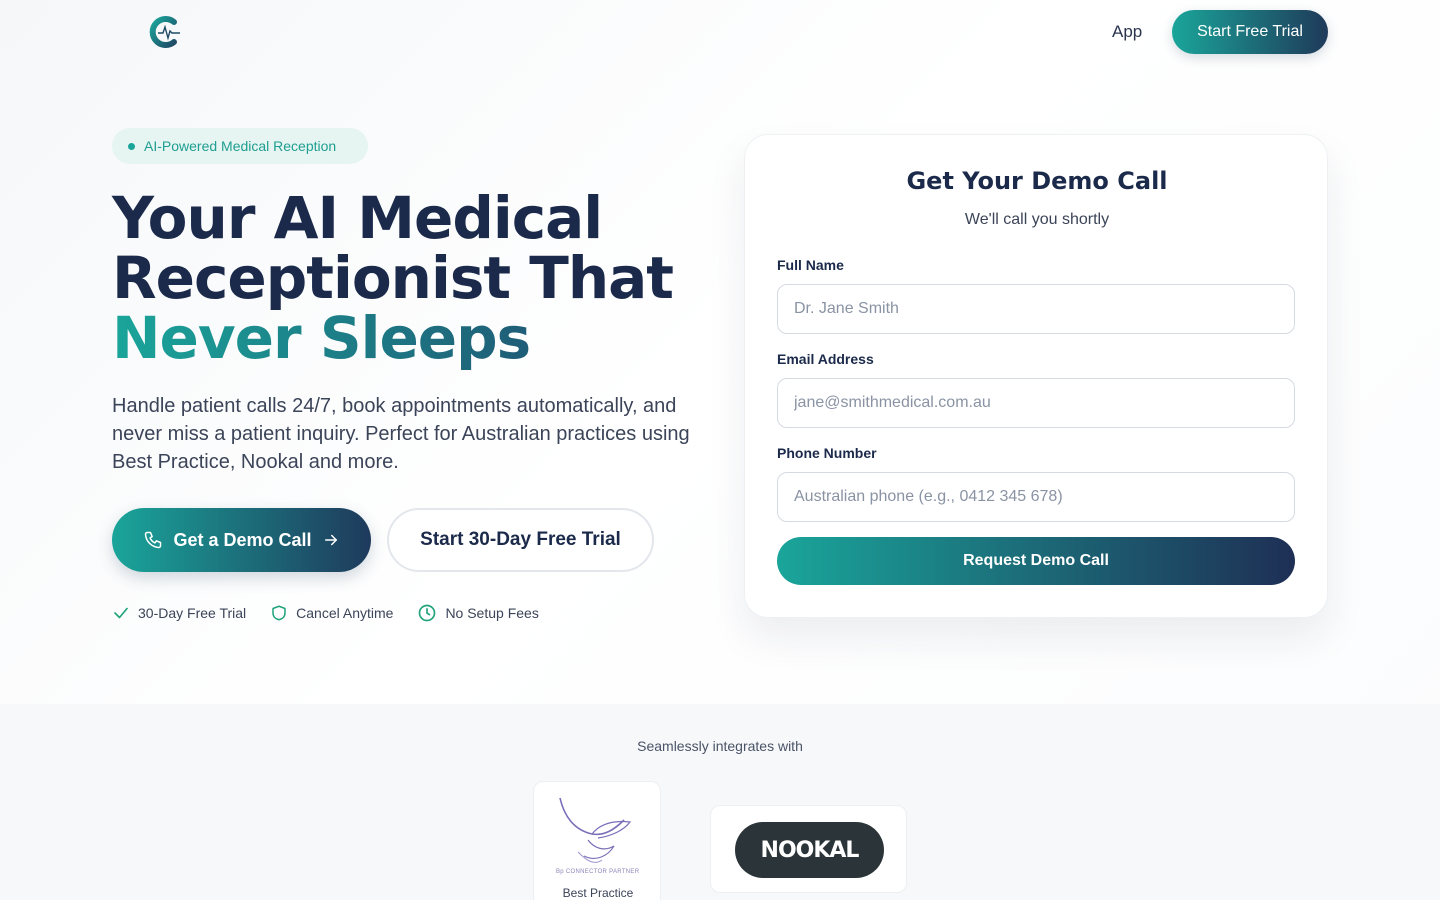 Image resolution: width=1440 pixels, height=900 pixels. What do you see at coordinates (279, 613) in the screenshot?
I see `shield-icon` at bounding box center [279, 613].